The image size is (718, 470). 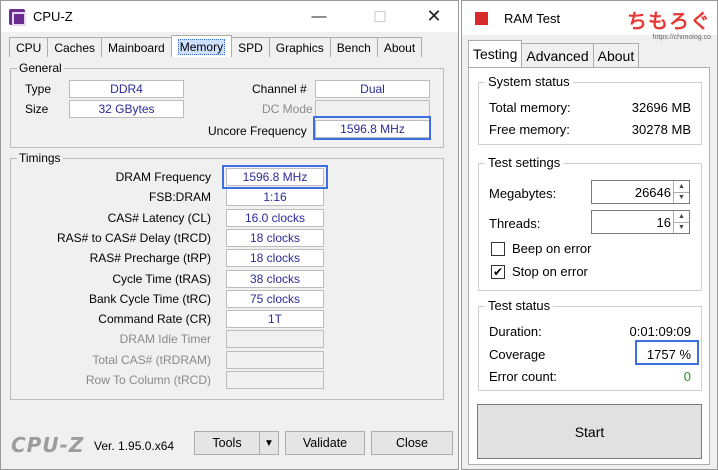 I want to click on ramtest-titlebar: RAM Test ちもろぐ https://chimolog.co, so click(x=589, y=21).